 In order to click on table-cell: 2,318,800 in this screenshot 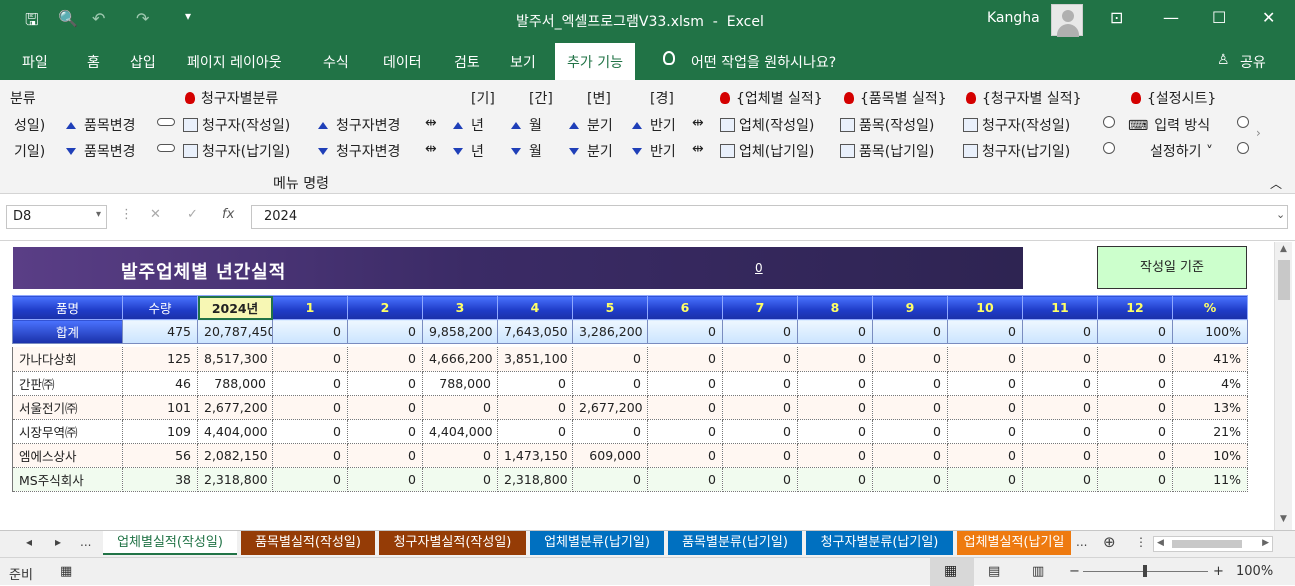, I will do `click(535, 479)`.